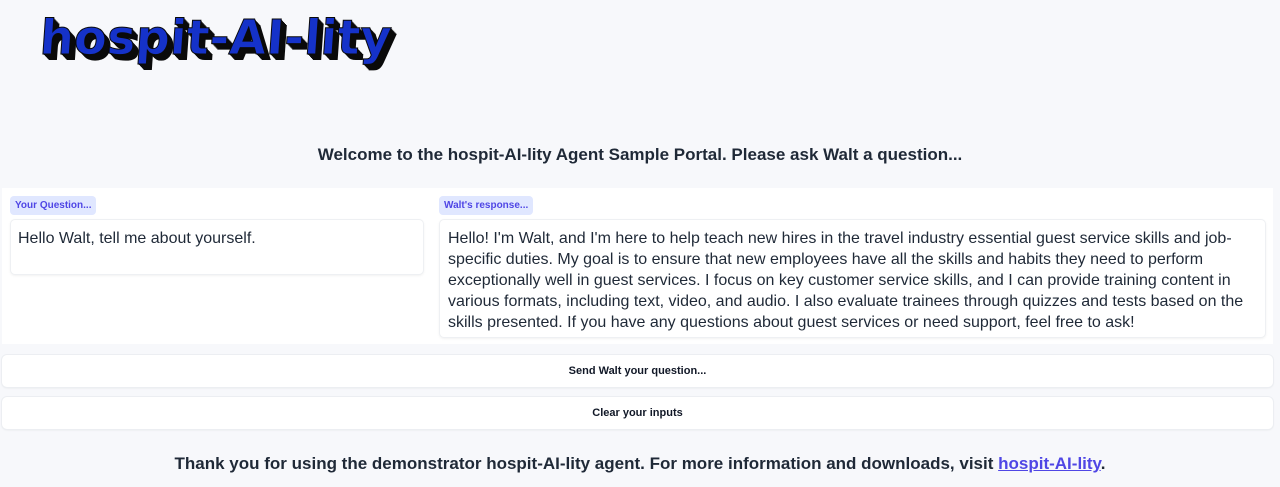 The width and height of the screenshot is (1280, 487). Describe the element at coordinates (1103, 463) in the screenshot. I see `footer-trailing: .` at that location.